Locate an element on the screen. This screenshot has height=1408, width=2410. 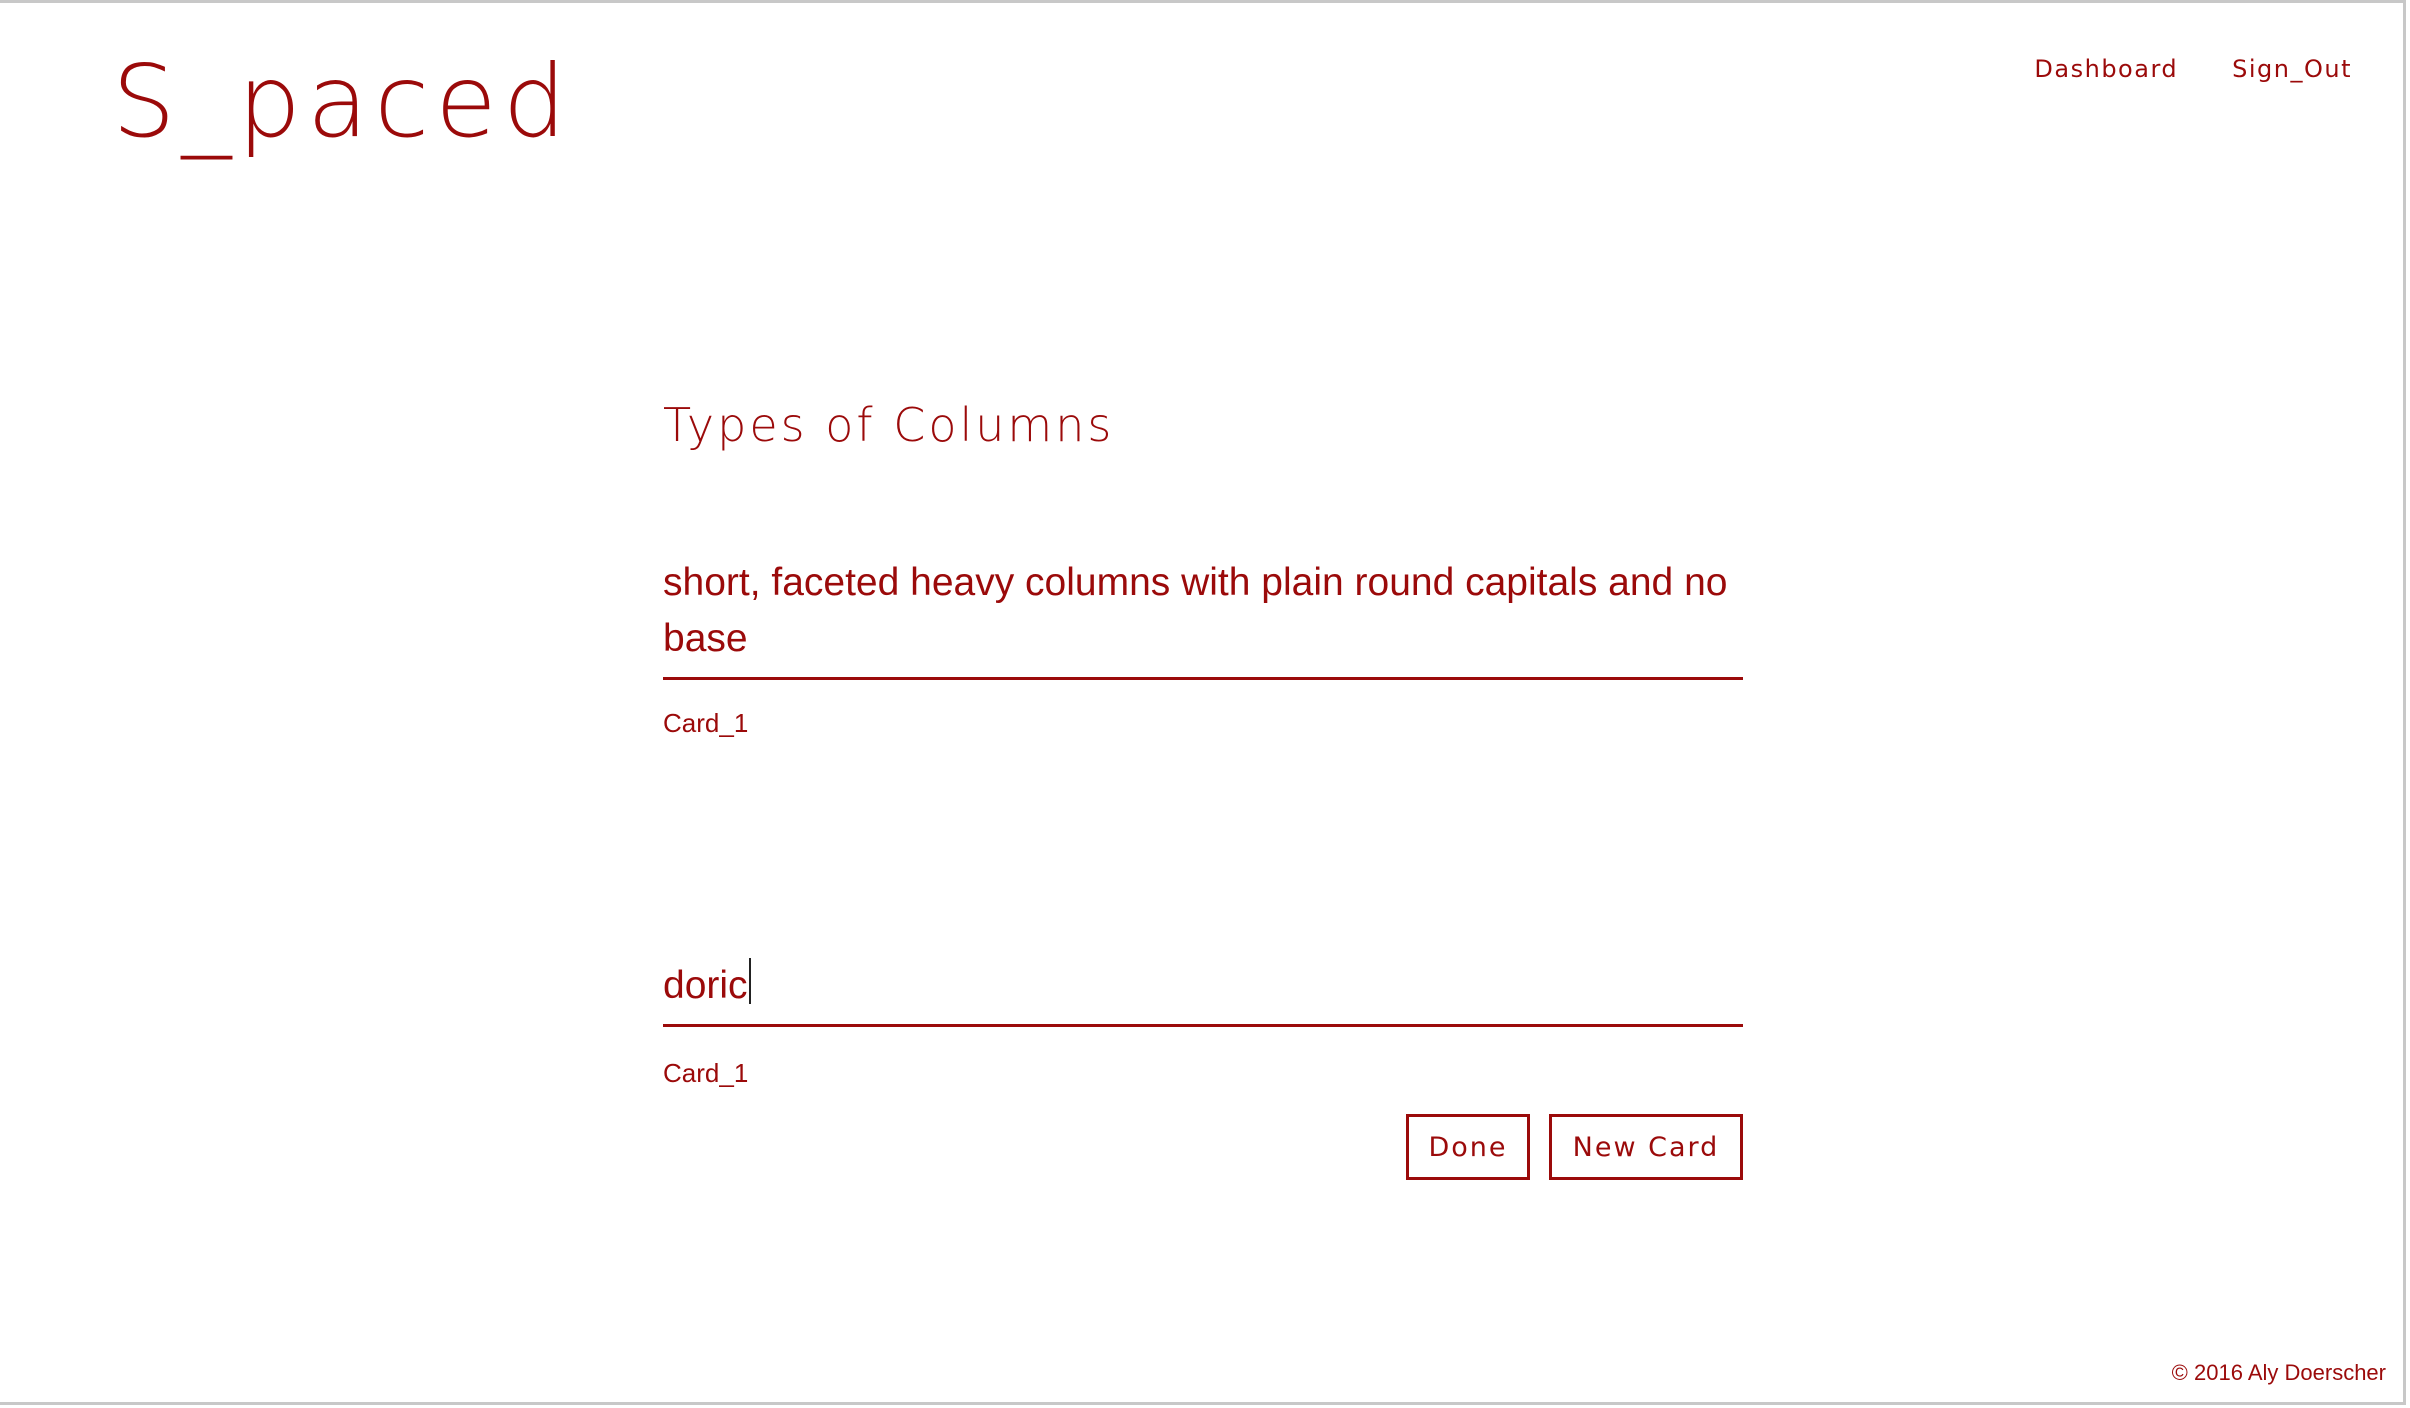
done-button: Done is located at coordinates (1468, 1147).